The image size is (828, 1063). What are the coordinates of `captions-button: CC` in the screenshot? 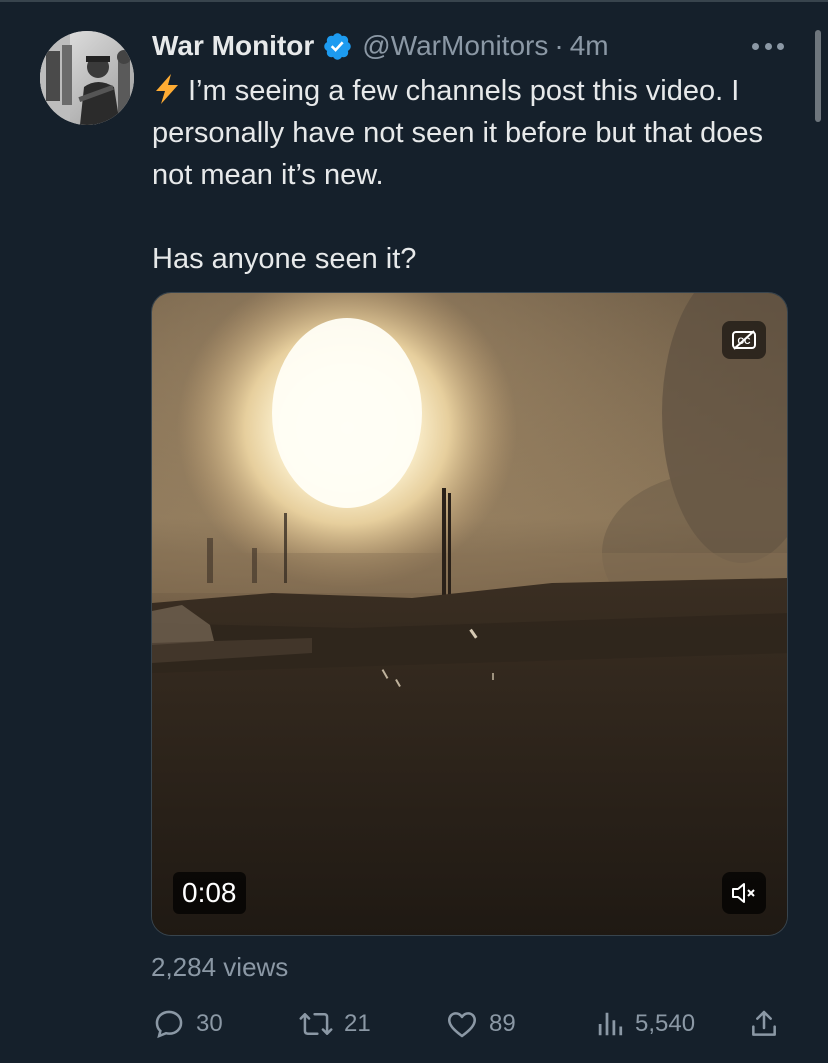 It's located at (744, 340).